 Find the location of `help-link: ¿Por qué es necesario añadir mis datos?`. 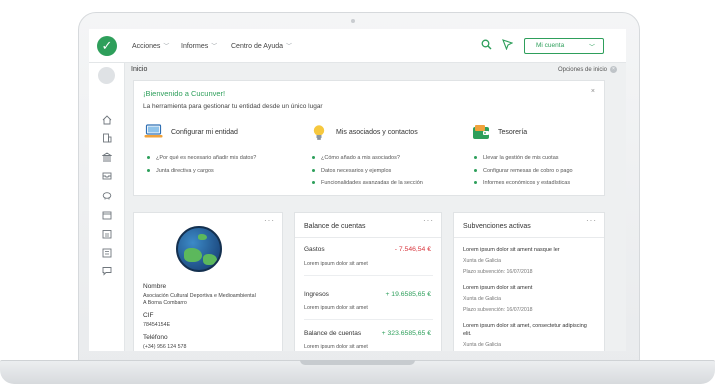

help-link: ¿Por qué es necesario añadir mis datos? is located at coordinates (201, 161).